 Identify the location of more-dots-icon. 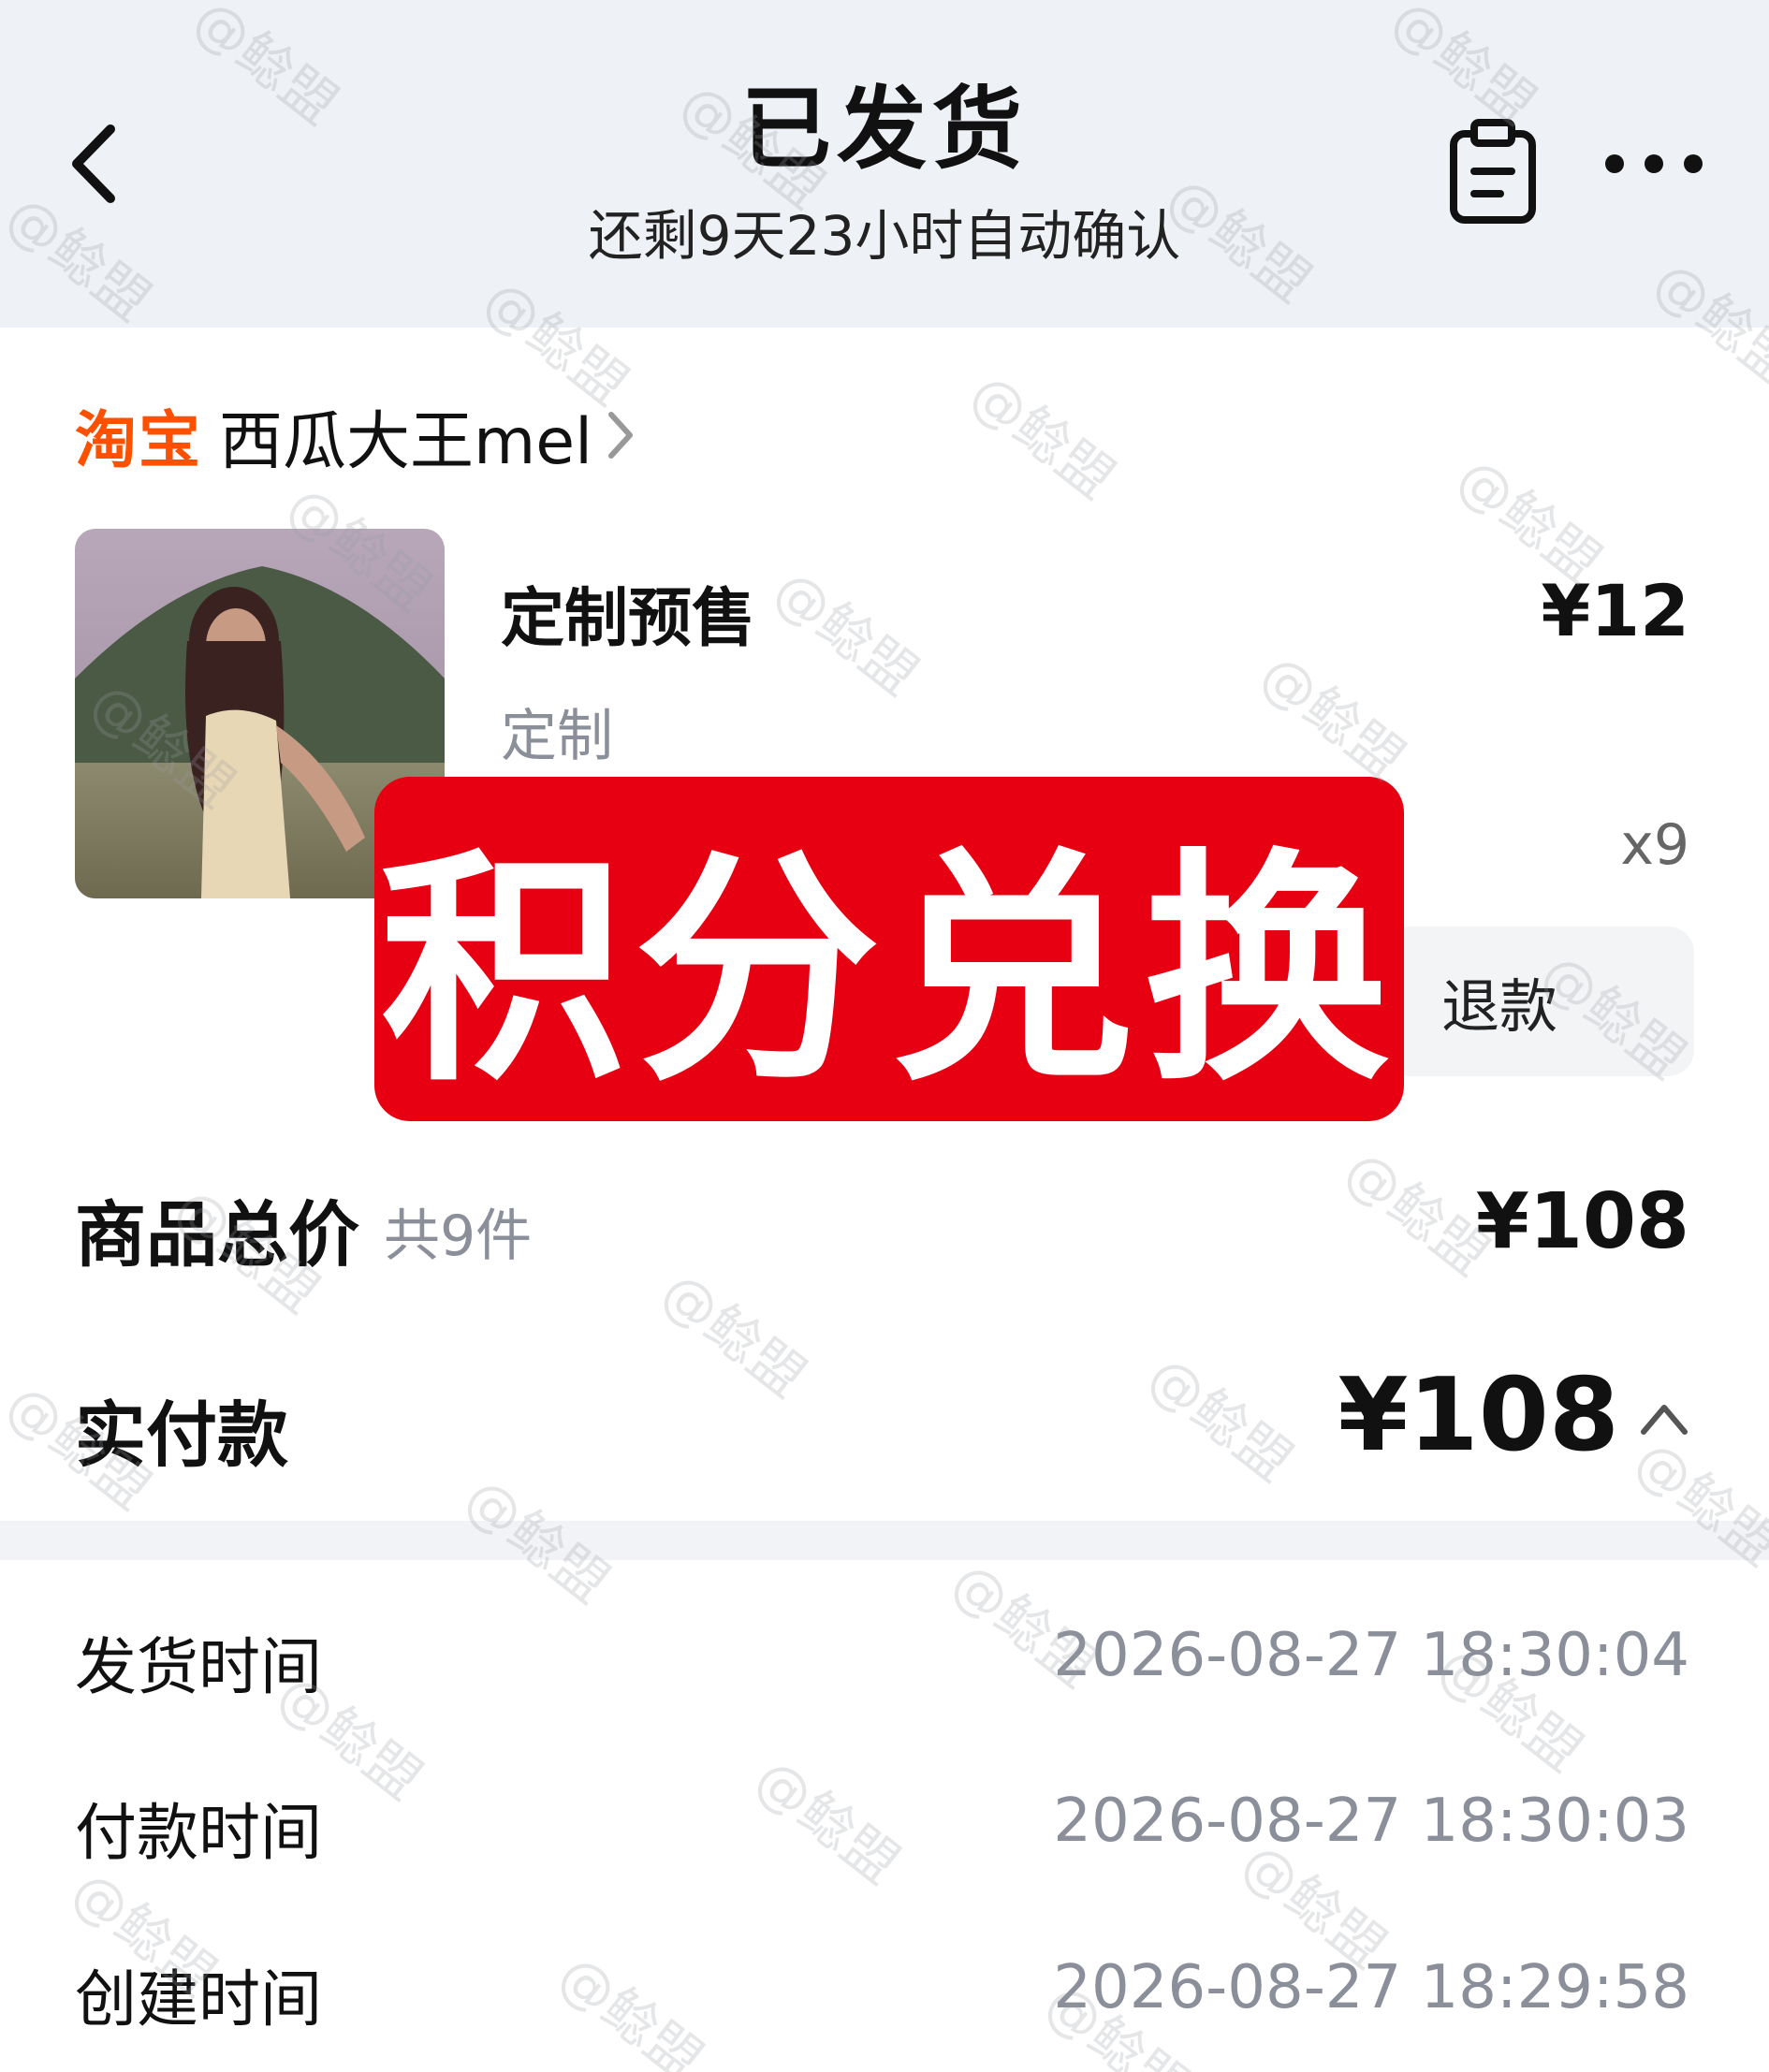
(1654, 163).